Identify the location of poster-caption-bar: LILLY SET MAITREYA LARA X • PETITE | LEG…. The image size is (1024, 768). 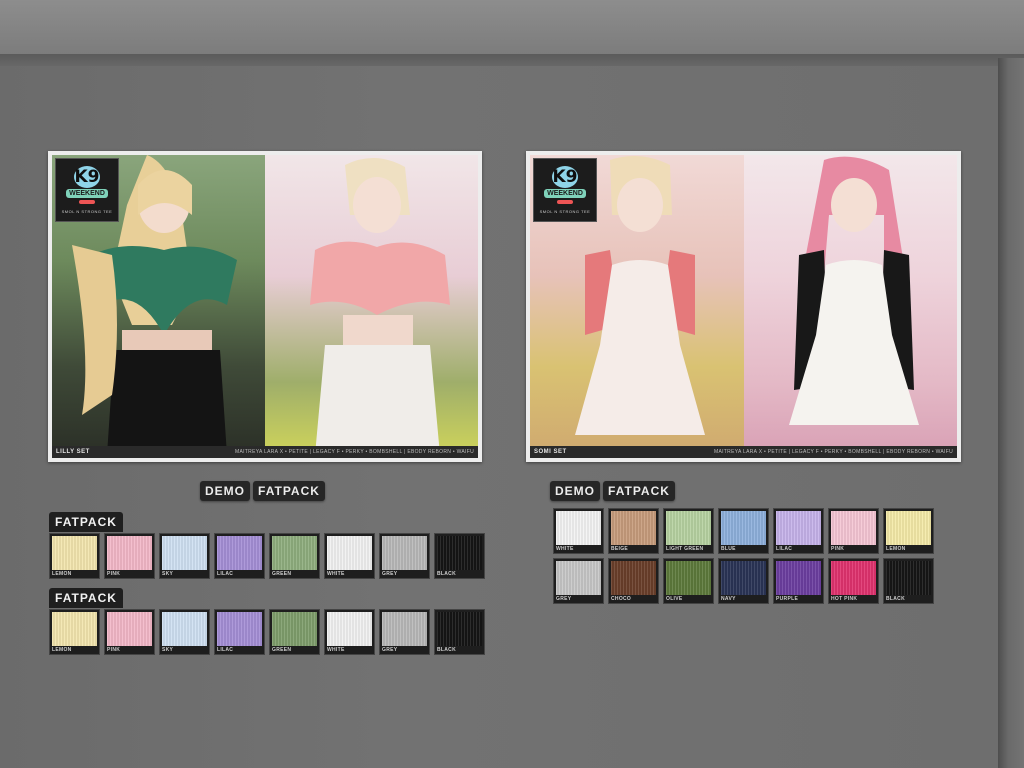
(265, 452).